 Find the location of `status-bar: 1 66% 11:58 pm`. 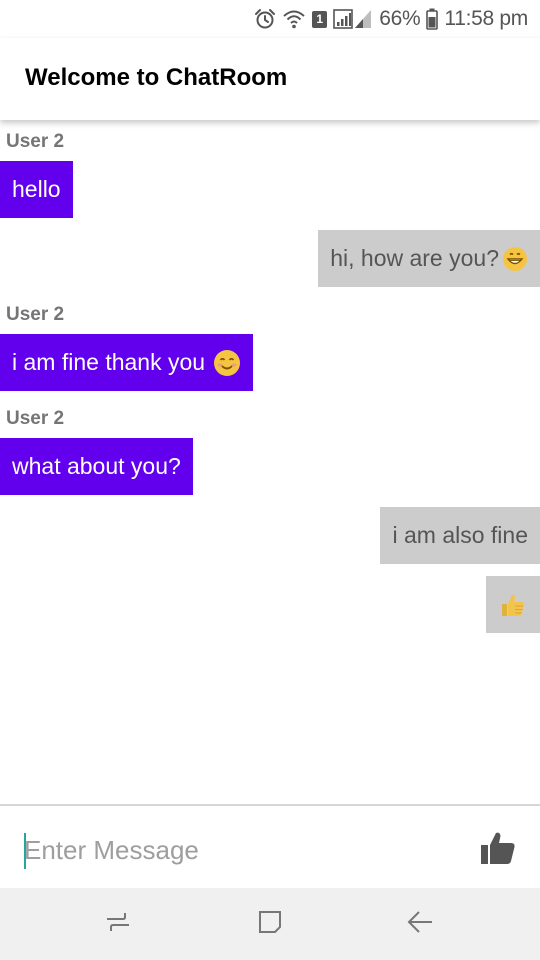

status-bar: 1 66% 11:58 pm is located at coordinates (270, 19).